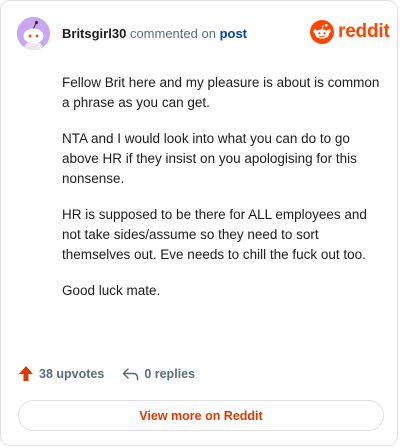 This screenshot has height=448, width=400. What do you see at coordinates (172, 33) in the screenshot?
I see `commented-on-text: commented on` at bounding box center [172, 33].